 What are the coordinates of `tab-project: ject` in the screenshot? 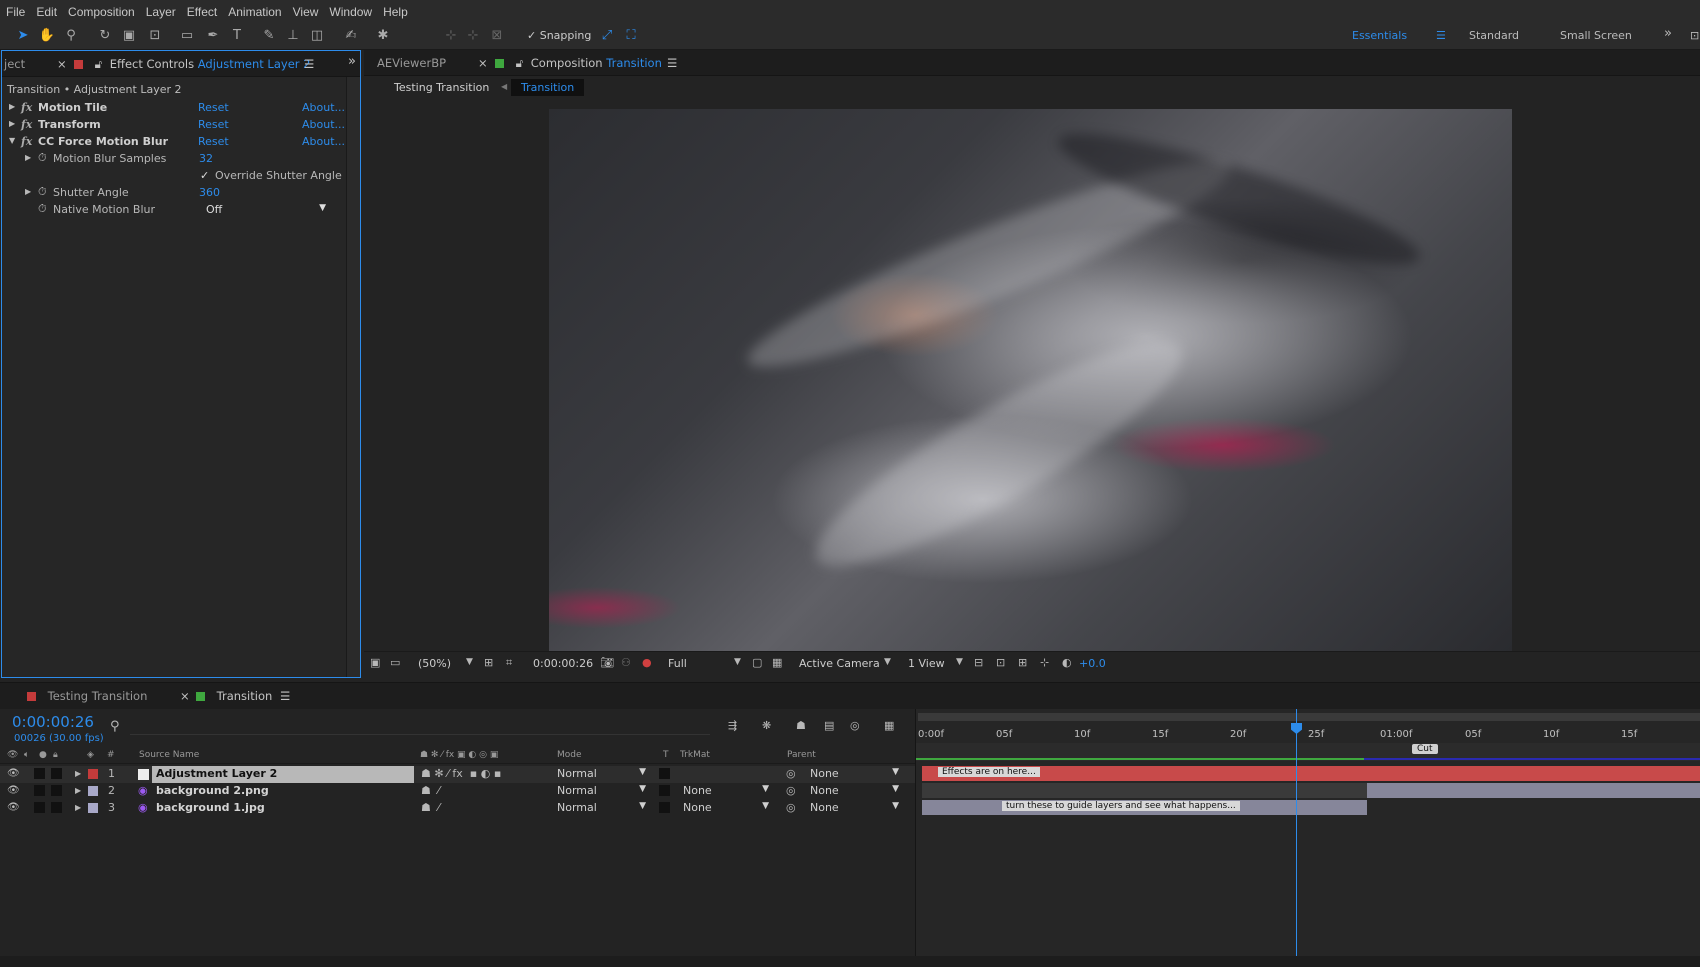 It's located at (14, 64).